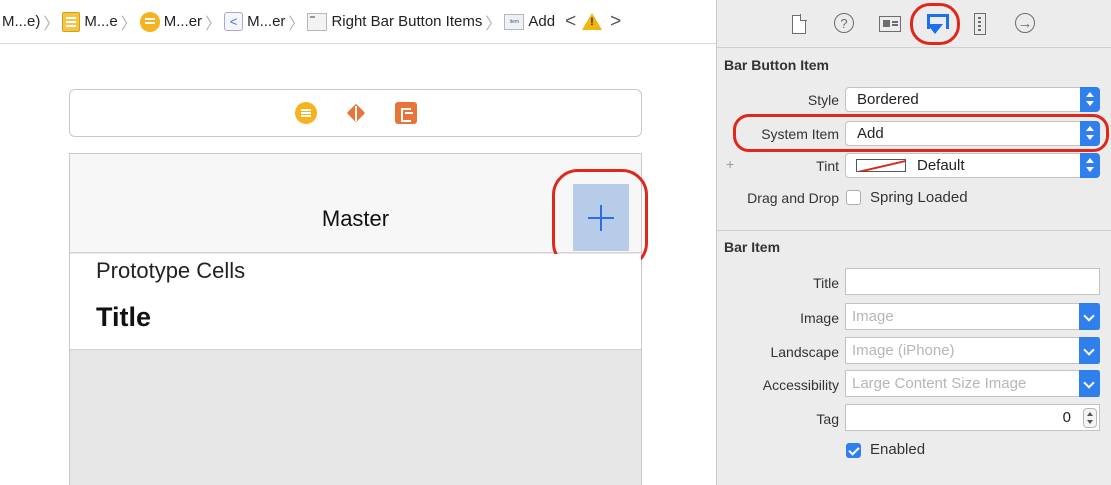  Describe the element at coordinates (898, 449) in the screenshot. I see `enabled-label: Enabled` at that location.